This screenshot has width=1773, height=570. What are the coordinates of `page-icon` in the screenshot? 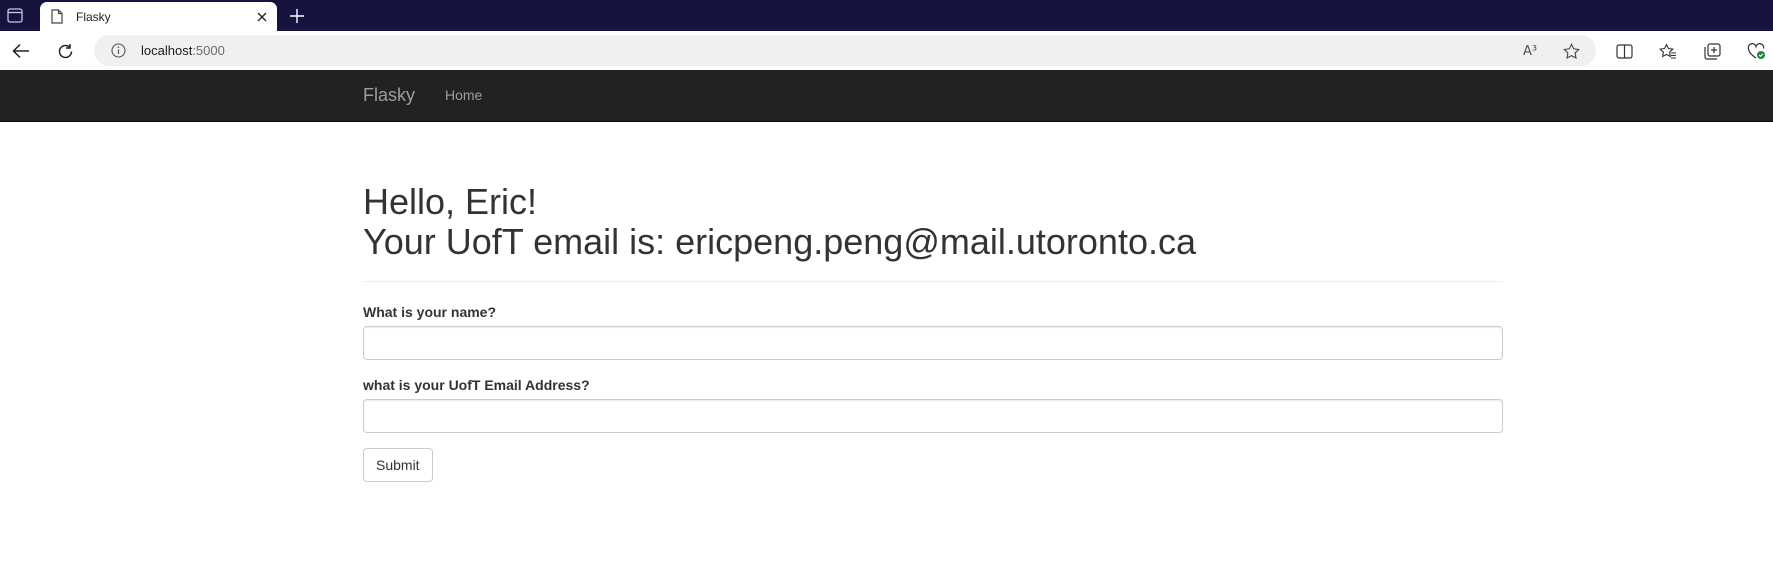 It's located at (58, 17).